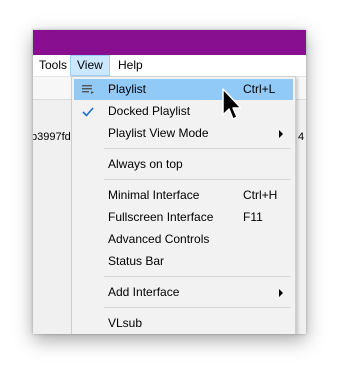  What do you see at coordinates (52, 137) in the screenshot?
I see `background-text-left: b3997fd` at bounding box center [52, 137].